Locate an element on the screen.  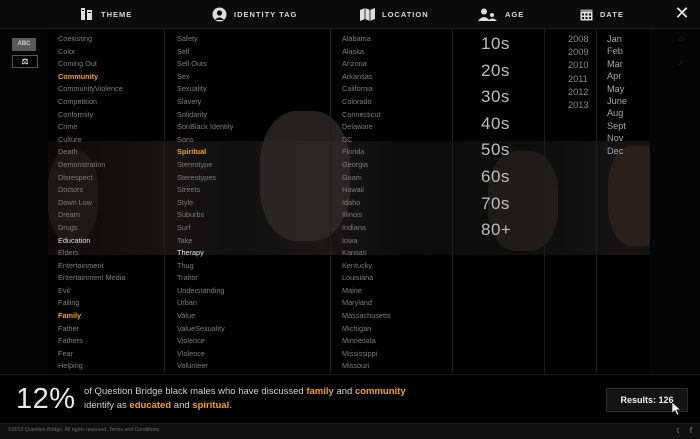
age-item: 80+ is located at coordinates (496, 230).